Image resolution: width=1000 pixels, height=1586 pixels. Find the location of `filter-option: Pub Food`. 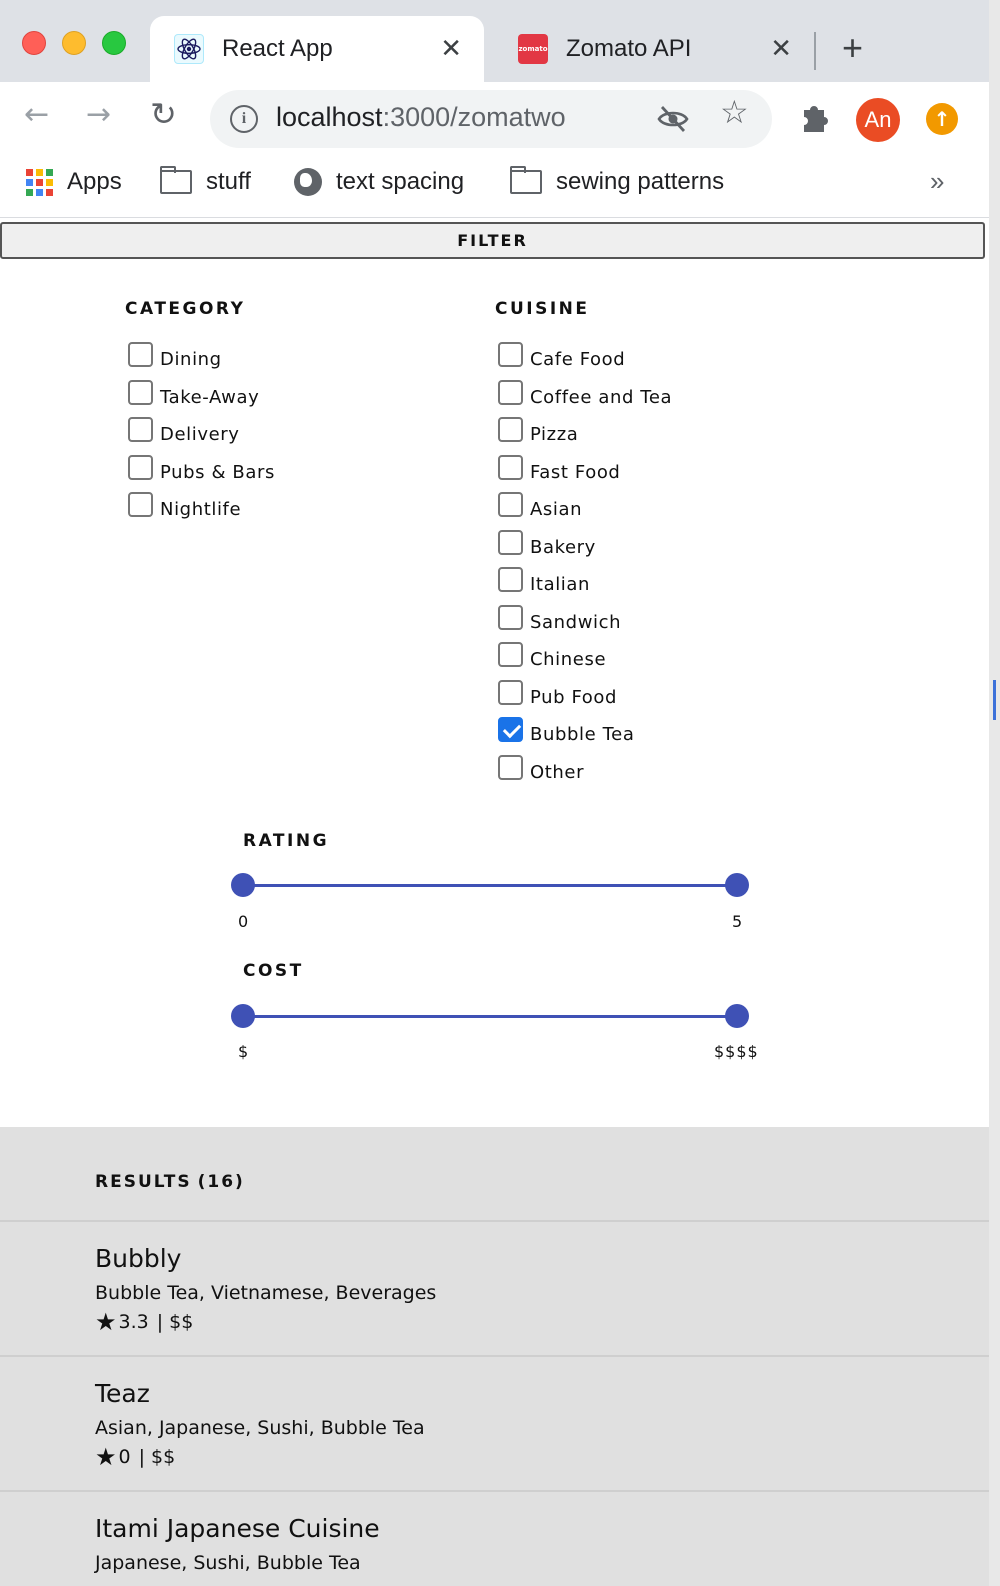

filter-option: Pub Food is located at coordinates (585, 698).